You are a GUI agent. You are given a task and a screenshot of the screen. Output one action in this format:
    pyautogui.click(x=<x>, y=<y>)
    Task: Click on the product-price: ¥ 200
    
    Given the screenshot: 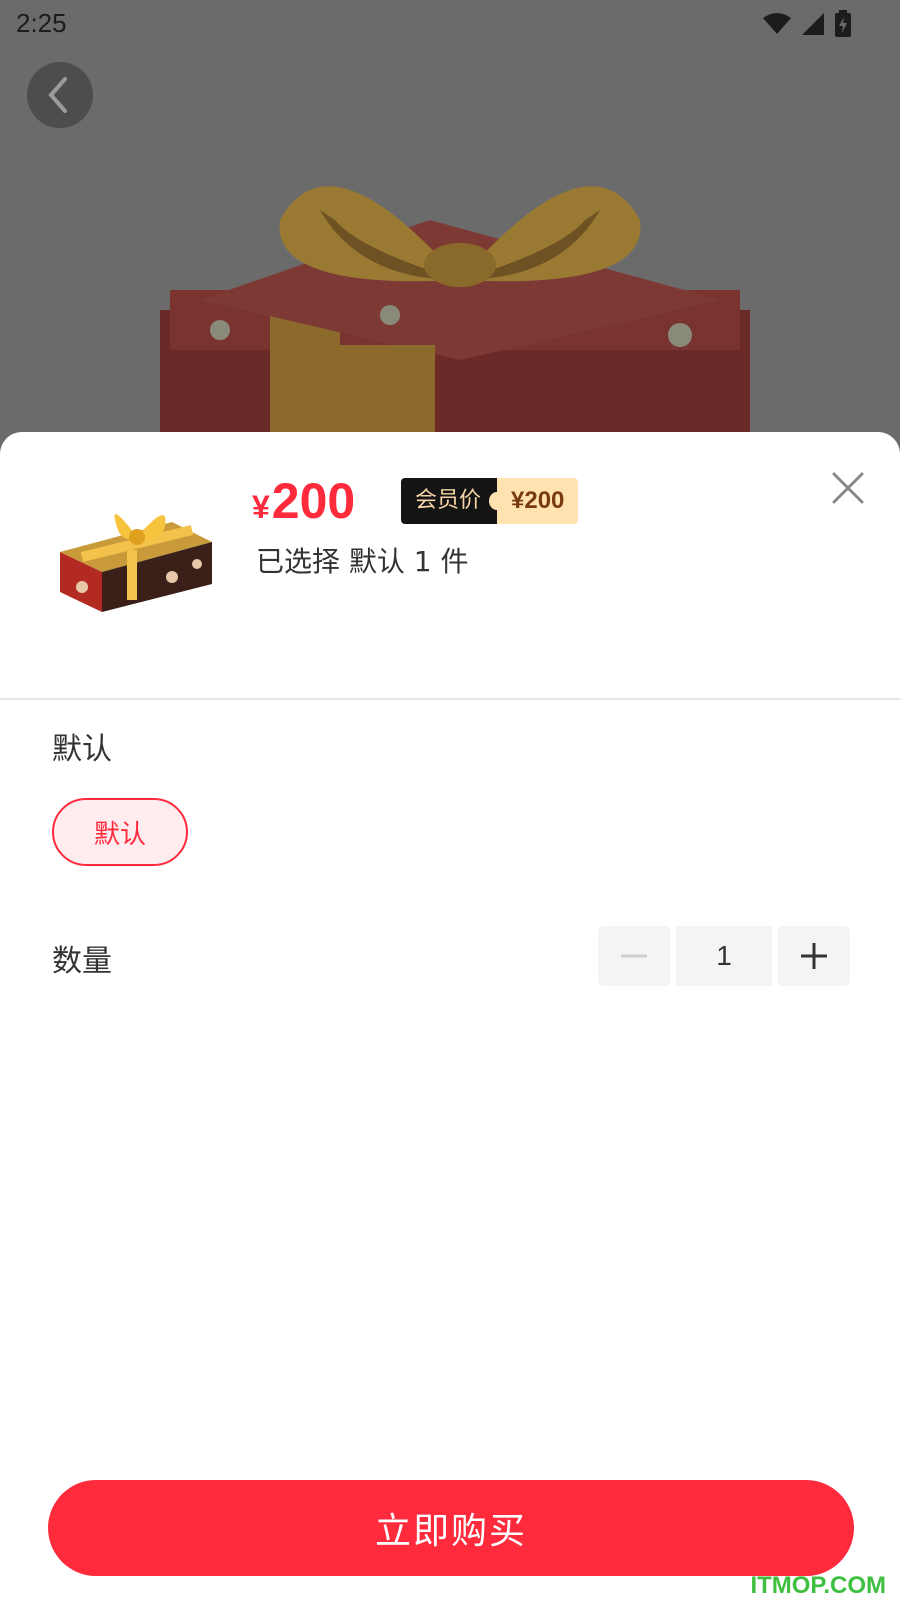 What is the action you would take?
    pyautogui.click(x=303, y=501)
    